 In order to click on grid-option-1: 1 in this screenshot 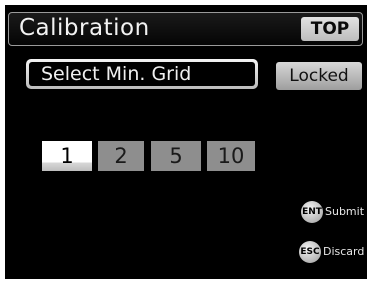, I will do `click(67, 156)`.